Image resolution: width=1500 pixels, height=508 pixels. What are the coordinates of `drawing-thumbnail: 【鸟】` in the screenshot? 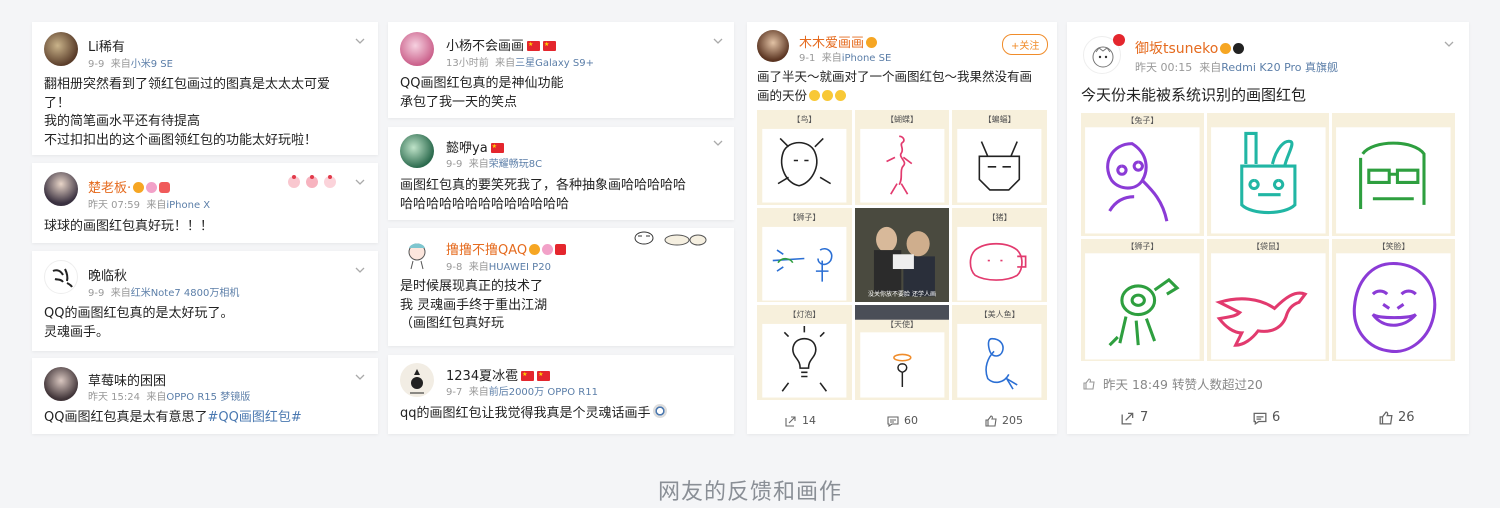 It's located at (804, 157).